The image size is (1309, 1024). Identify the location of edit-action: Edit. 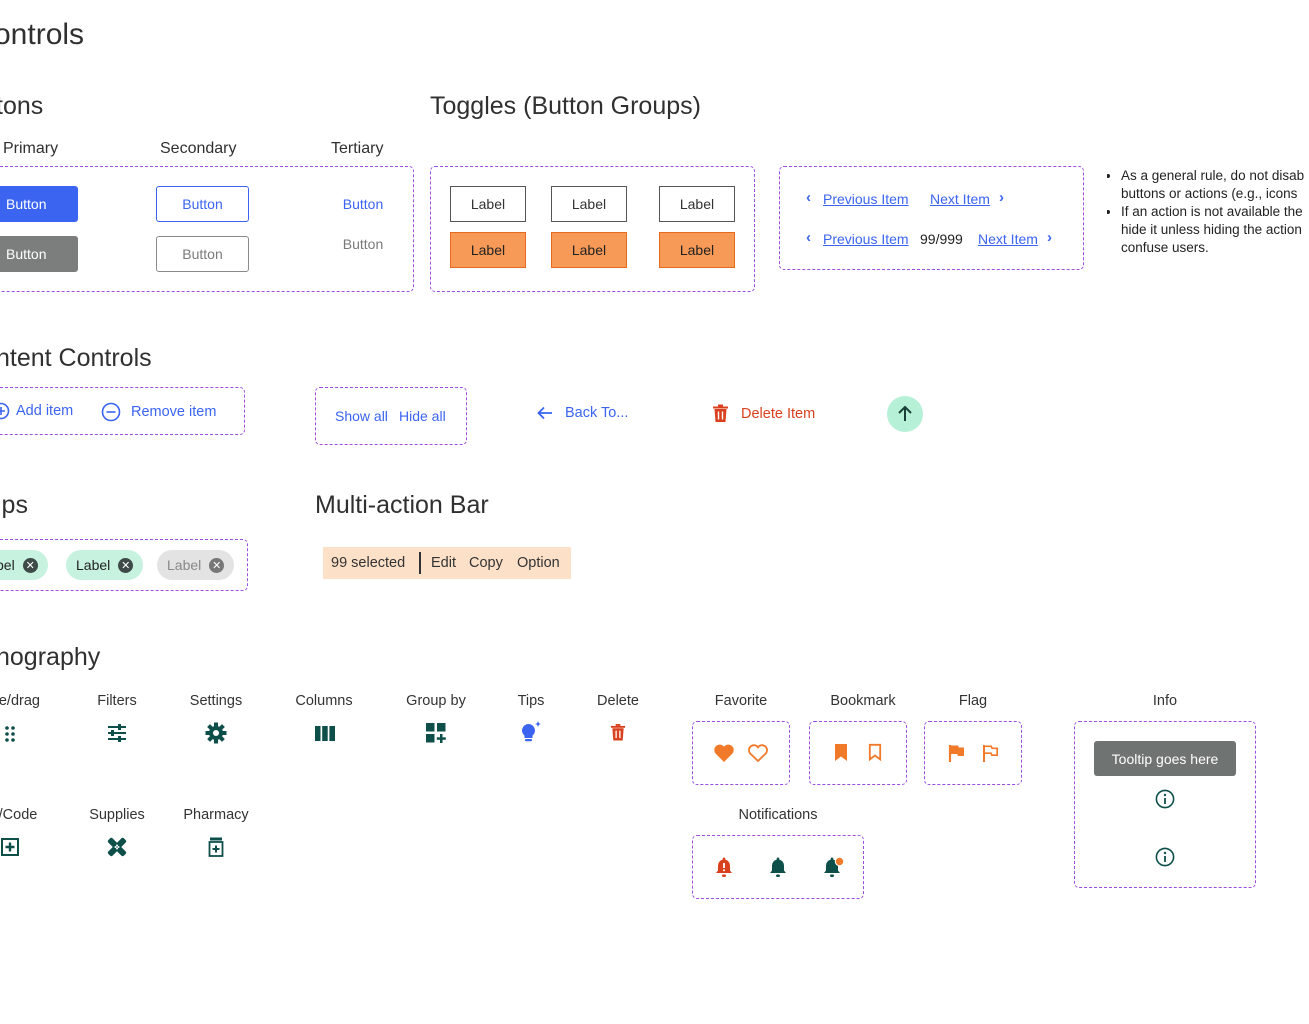
(443, 563).